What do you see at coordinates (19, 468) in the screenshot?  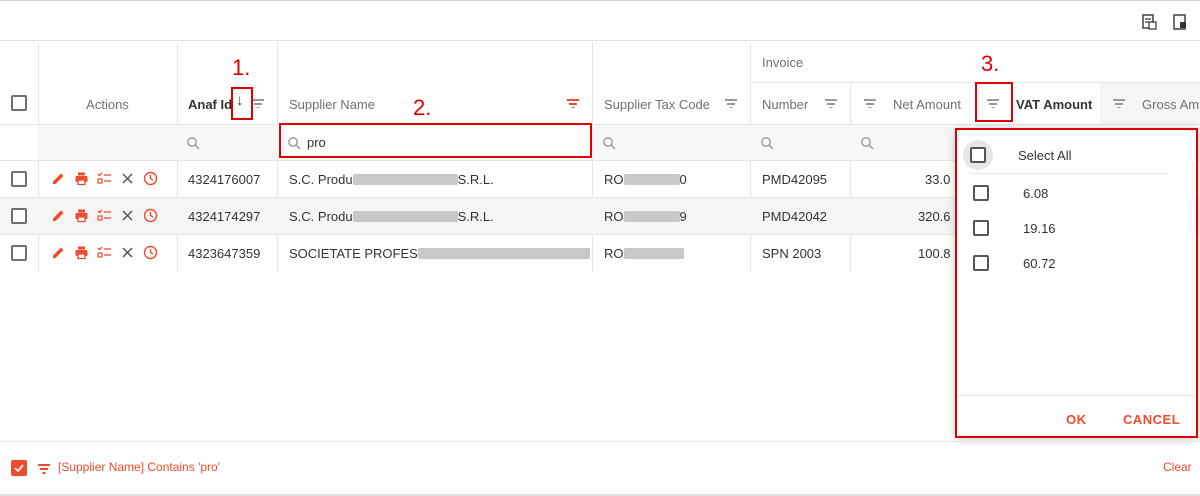 I see `filter-enabled-checkbox` at bounding box center [19, 468].